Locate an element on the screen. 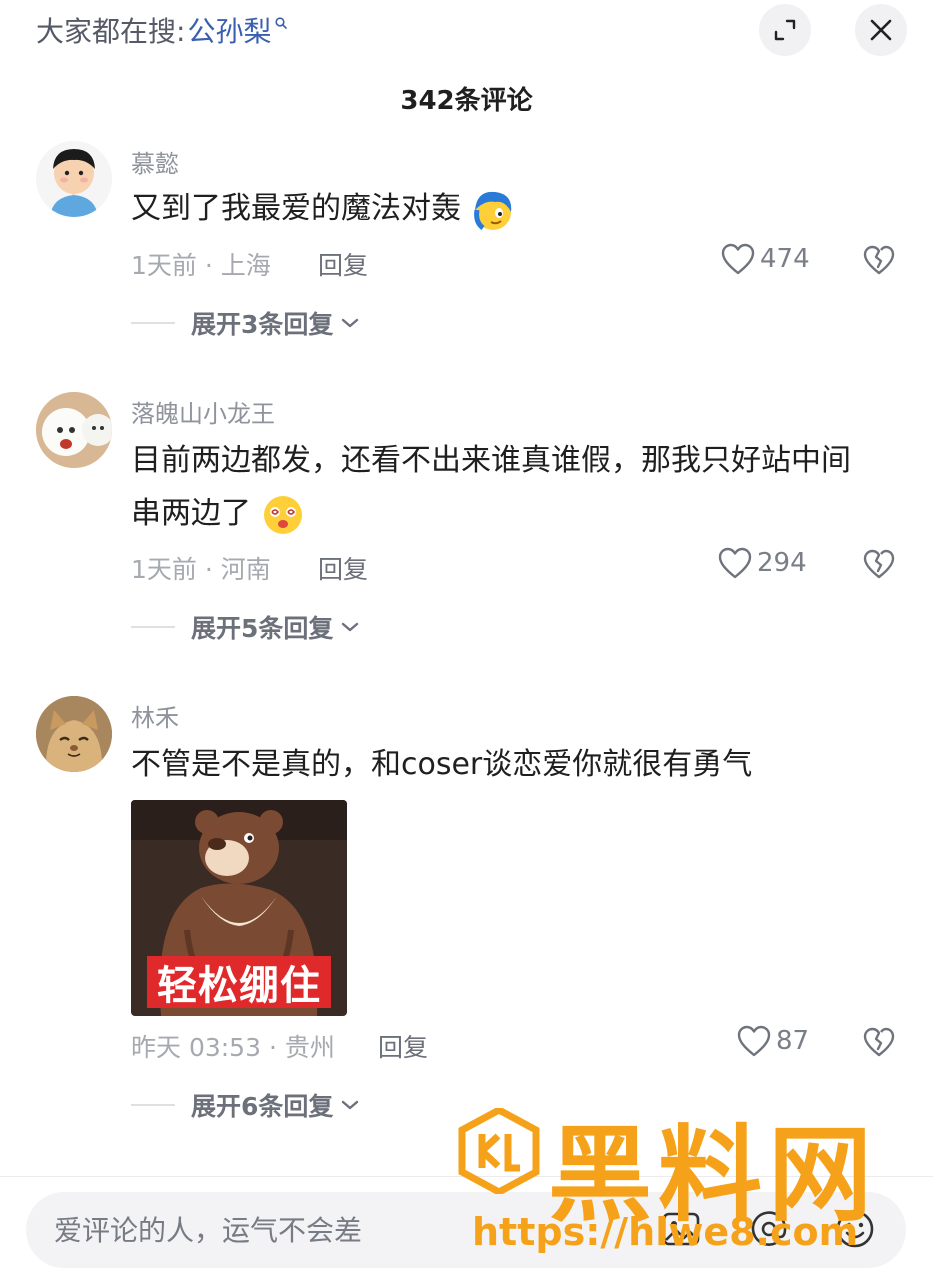 The image size is (933, 1280). comment-meta: 1天前 · 河南 is located at coordinates (201, 568).